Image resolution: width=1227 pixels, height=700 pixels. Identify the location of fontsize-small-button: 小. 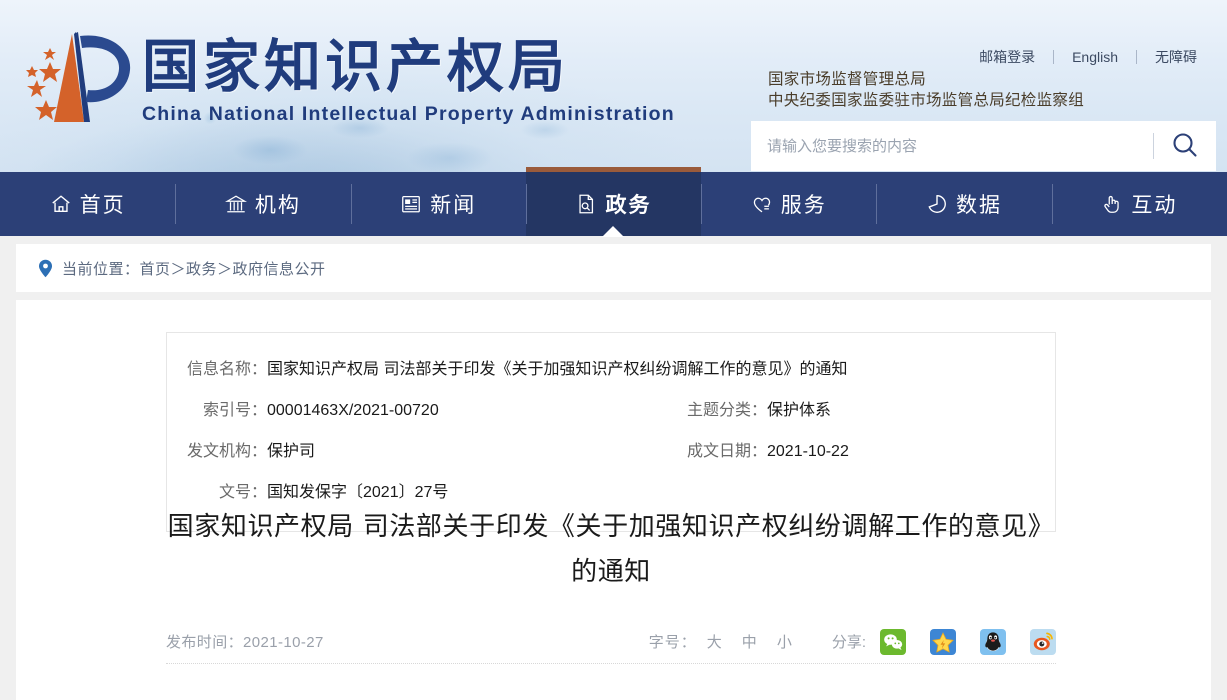
(784, 641).